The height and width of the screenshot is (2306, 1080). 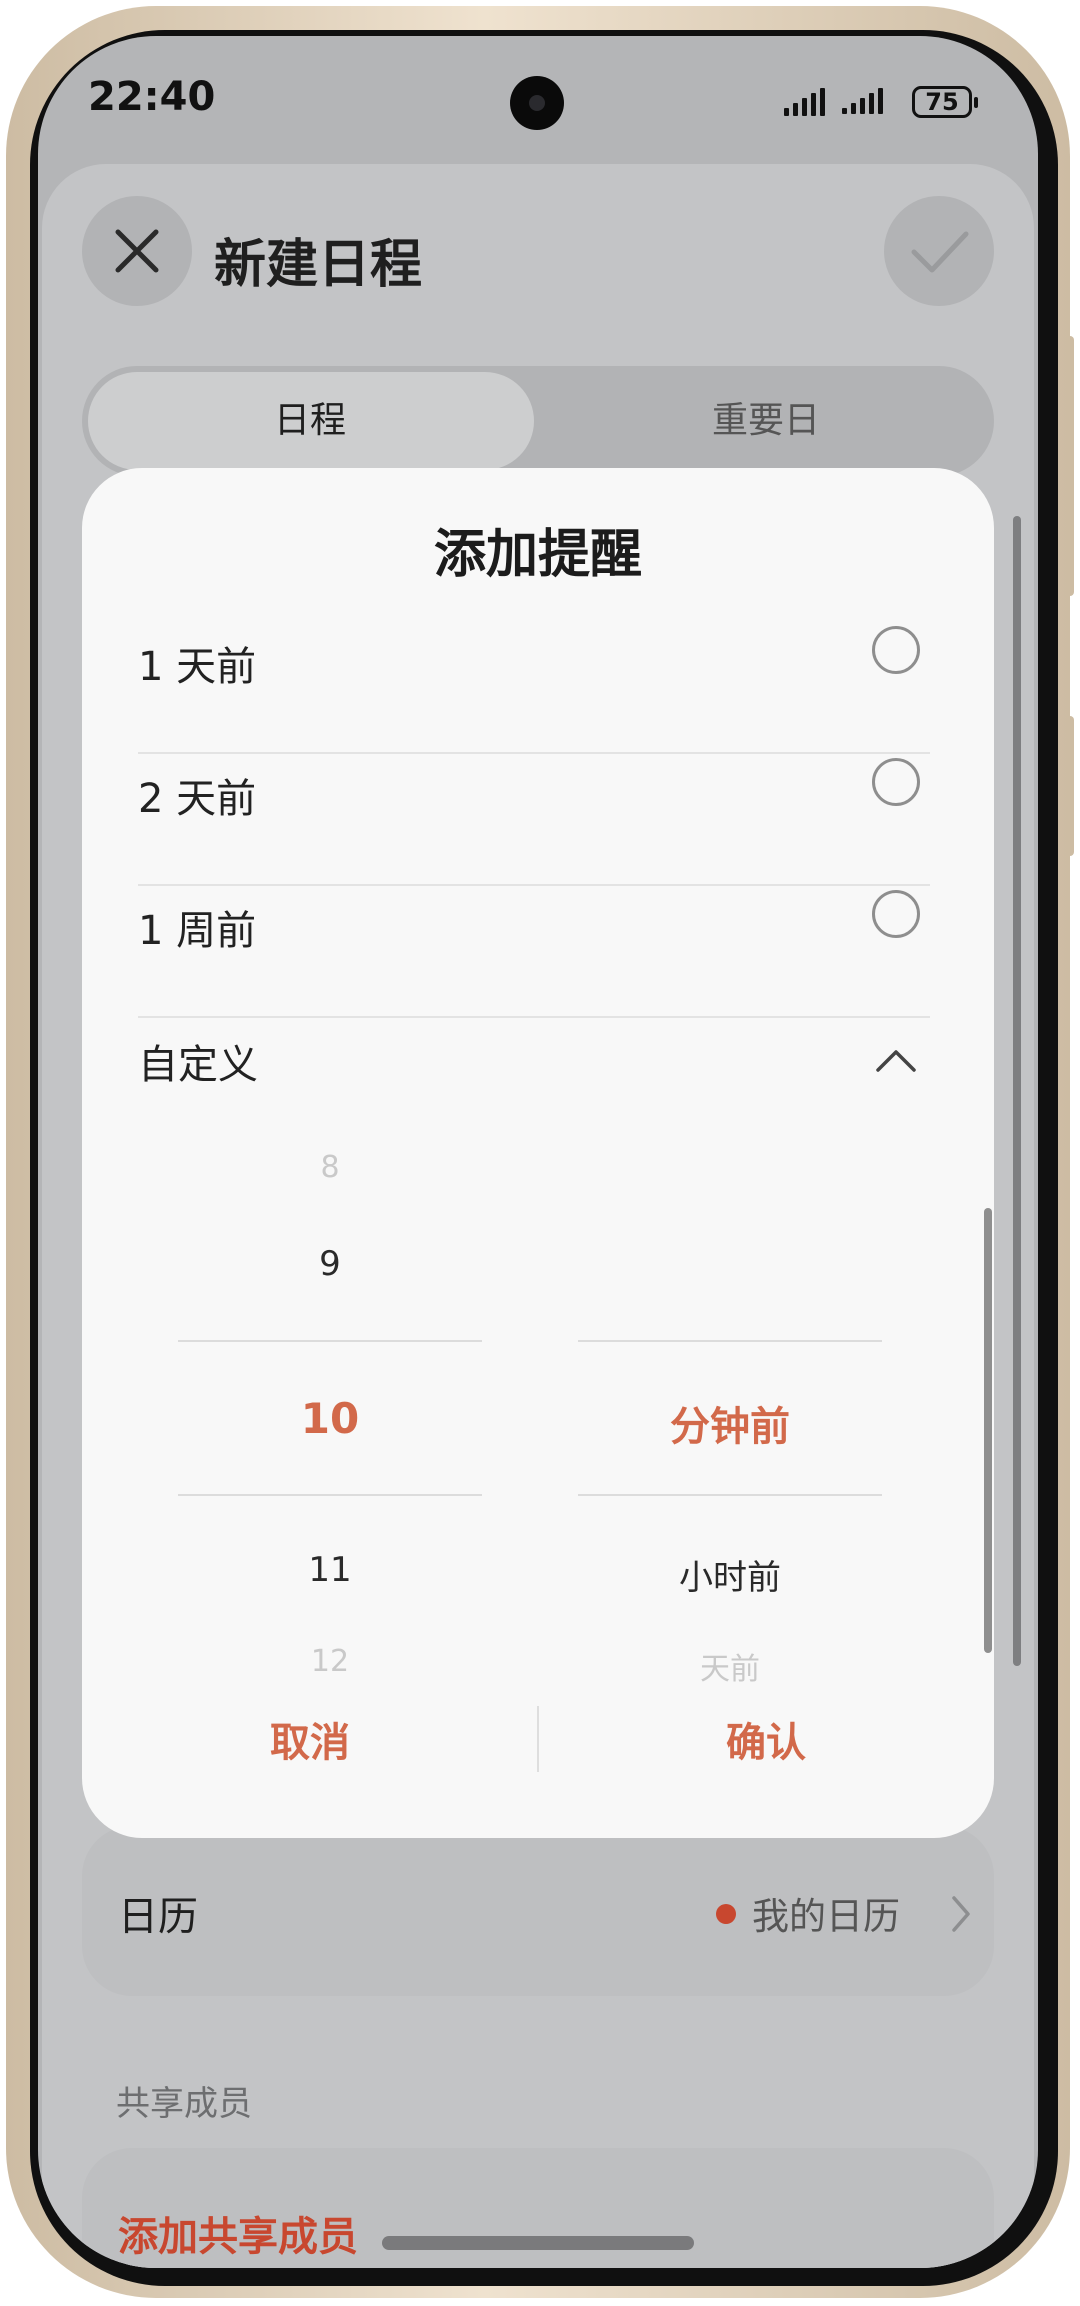 What do you see at coordinates (726, 1914) in the screenshot?
I see `calendar-color-dot` at bounding box center [726, 1914].